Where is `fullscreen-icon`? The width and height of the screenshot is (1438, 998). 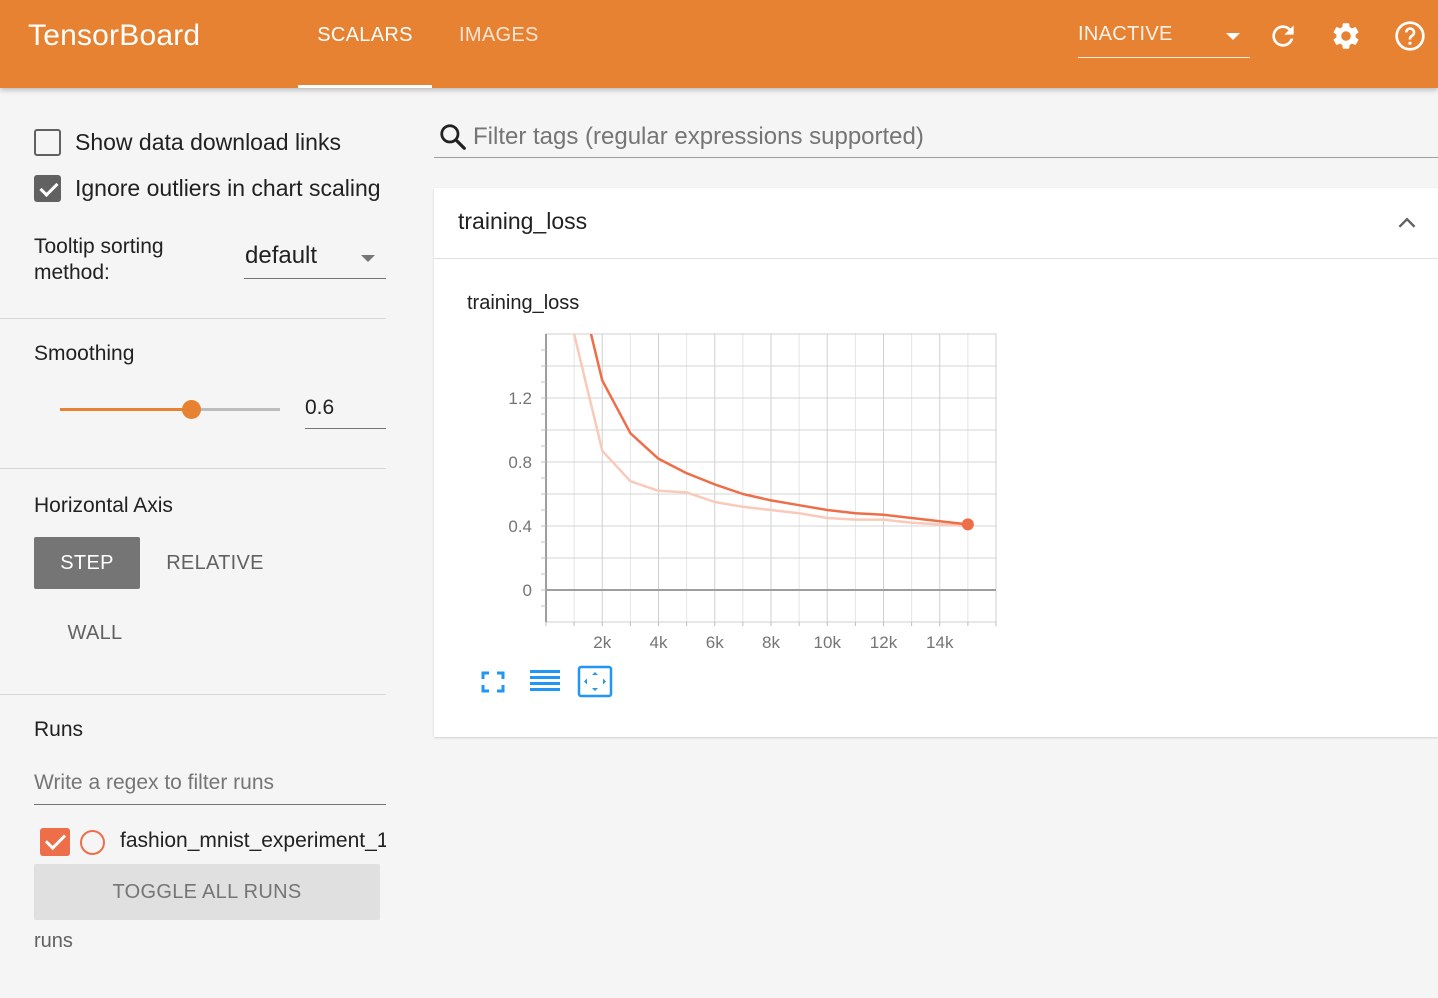 fullscreen-icon is located at coordinates (493, 682).